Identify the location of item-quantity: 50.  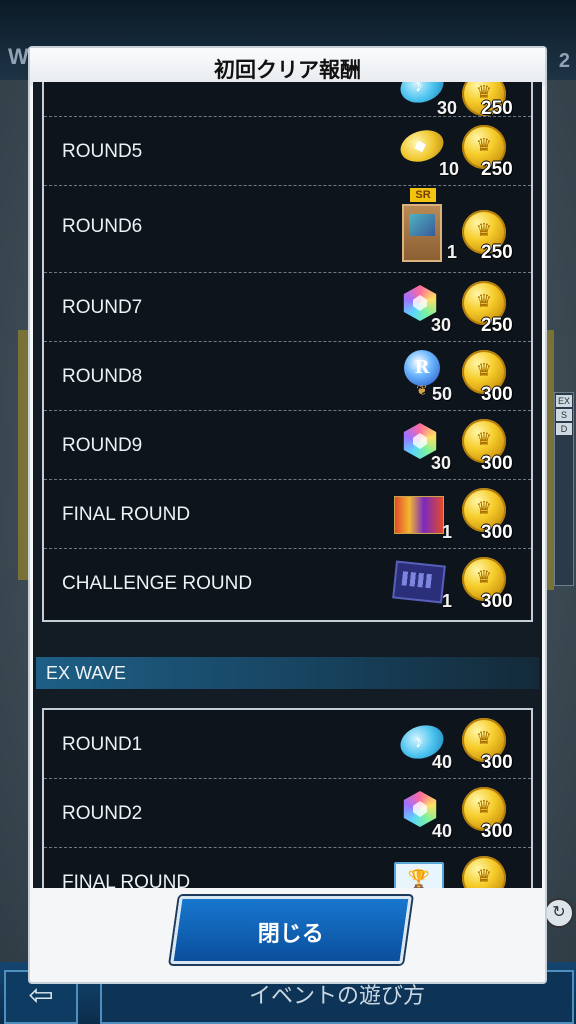
(442, 394).